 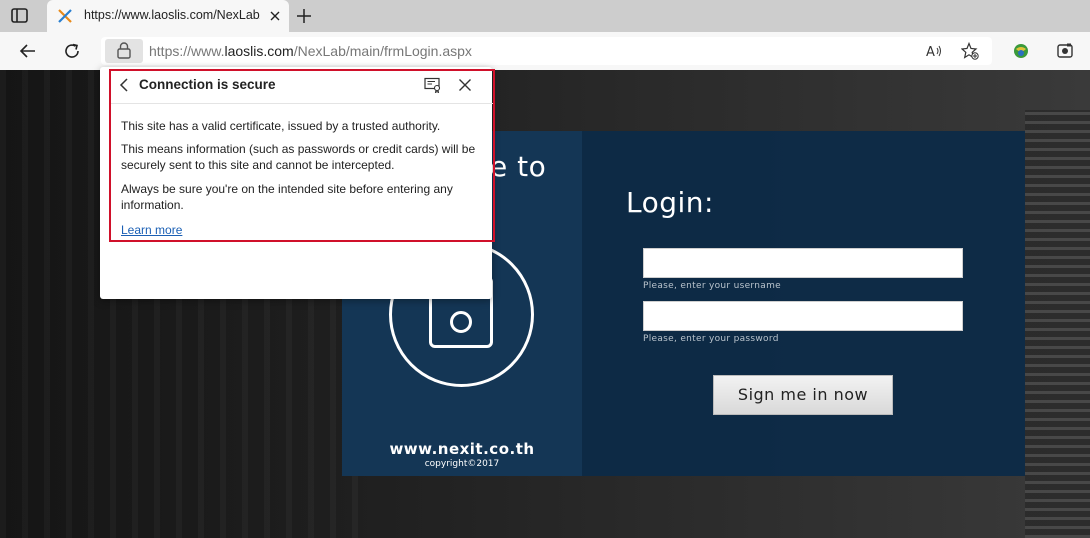 I want to click on sign-in-button: Sign me in now, so click(x=803, y=395).